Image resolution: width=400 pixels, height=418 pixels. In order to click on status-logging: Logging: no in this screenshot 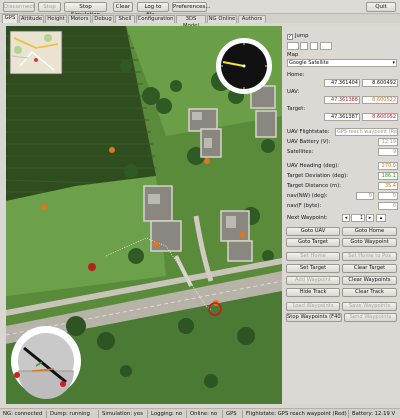, I will do `click(167, 414)`.